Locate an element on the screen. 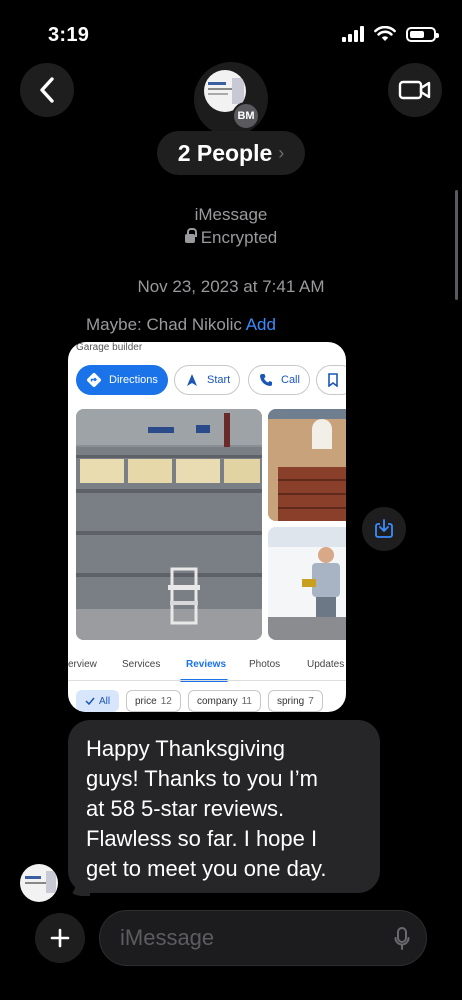 Image resolution: width=462 pixels, height=1000 pixels. filter-price: price 12 is located at coordinates (153, 701).